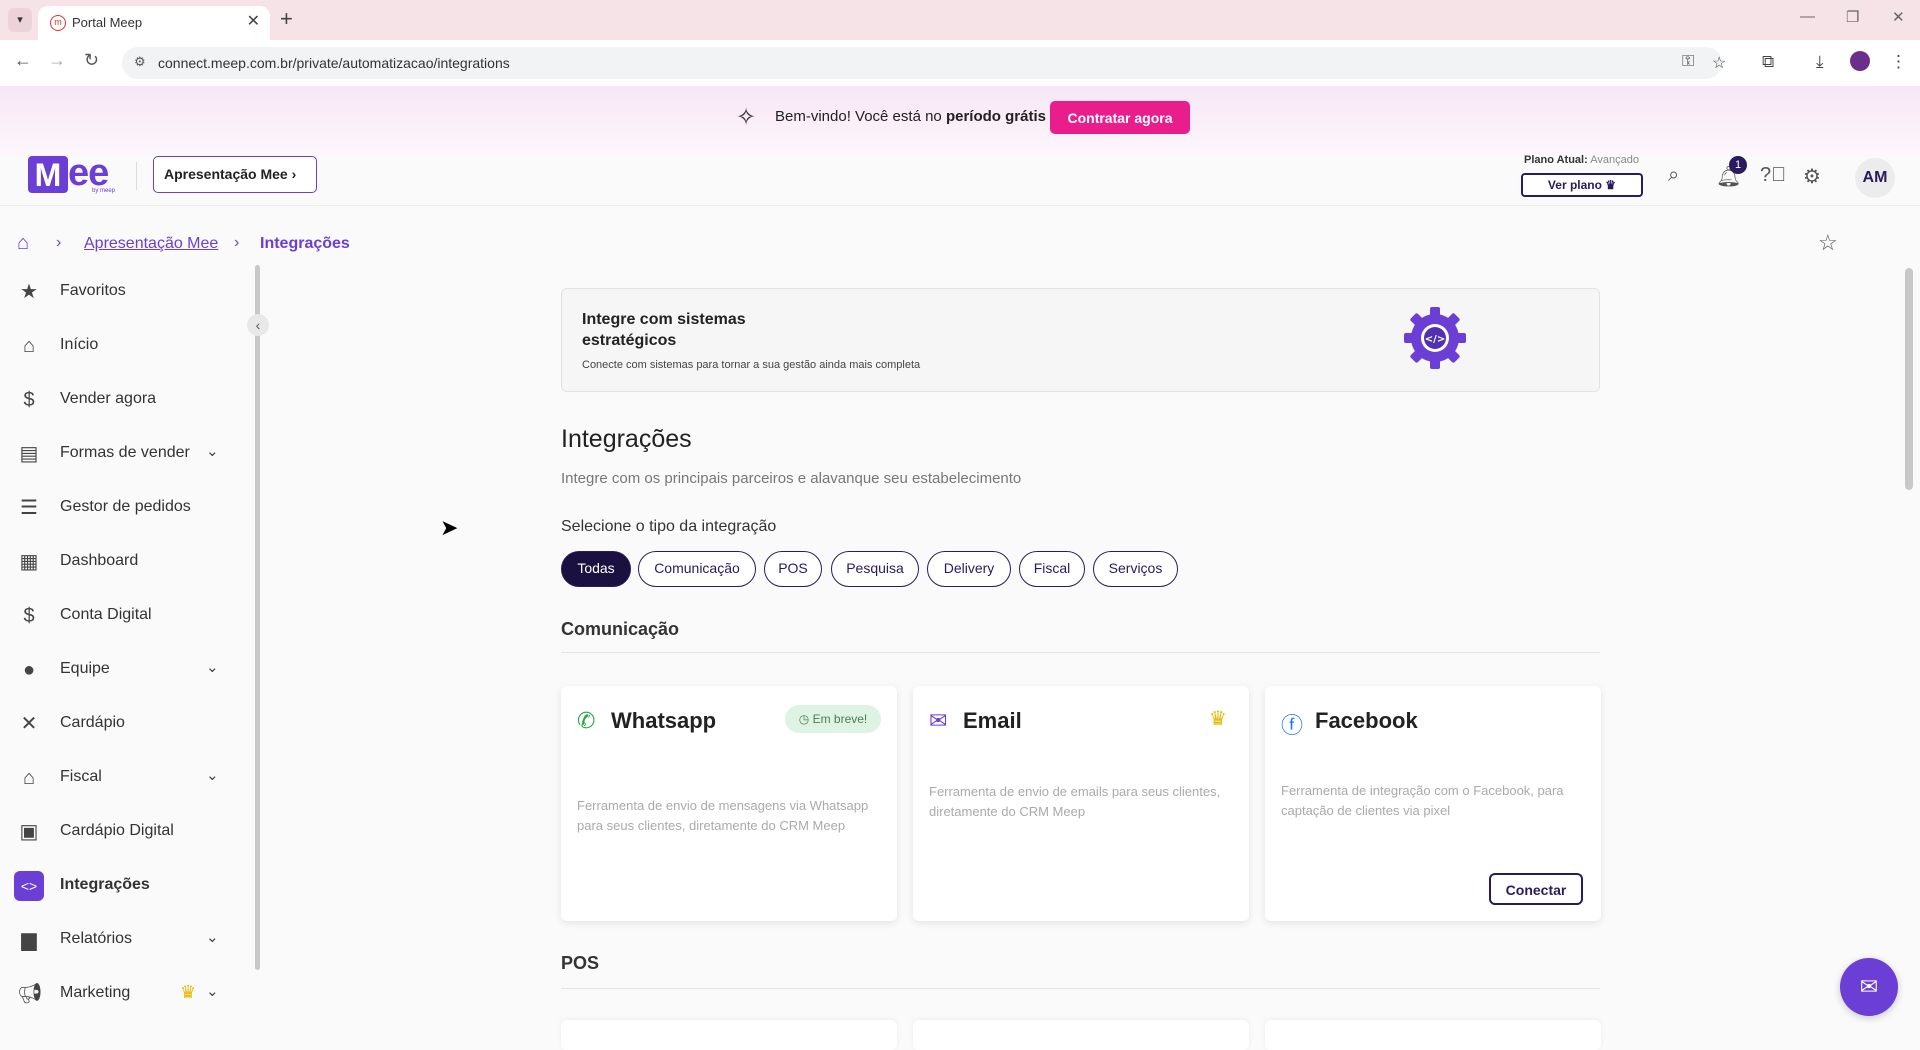 The width and height of the screenshot is (1920, 1050). Describe the element at coordinates (1536, 889) in the screenshot. I see `conectar-button: Conectar` at that location.